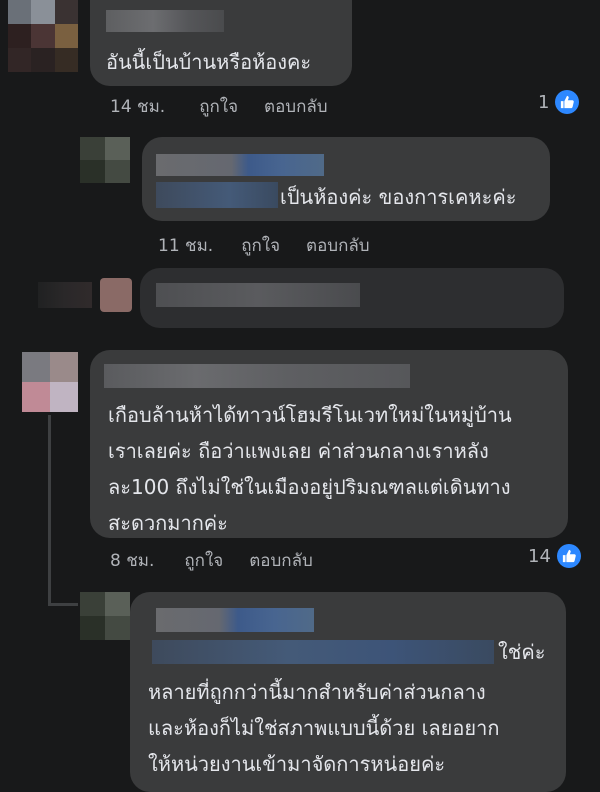 Image resolution: width=600 pixels, height=792 pixels. What do you see at coordinates (539, 556) in the screenshot?
I see `reaction-number: 14` at bounding box center [539, 556].